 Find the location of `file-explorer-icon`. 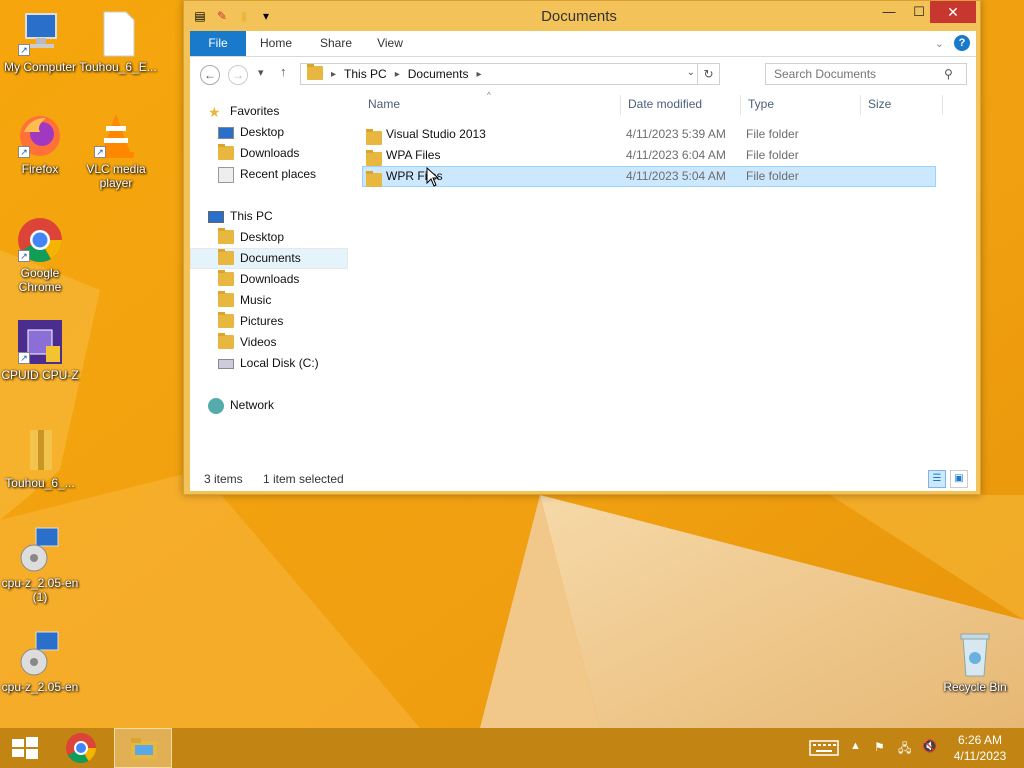

file-explorer-icon is located at coordinates (144, 748).